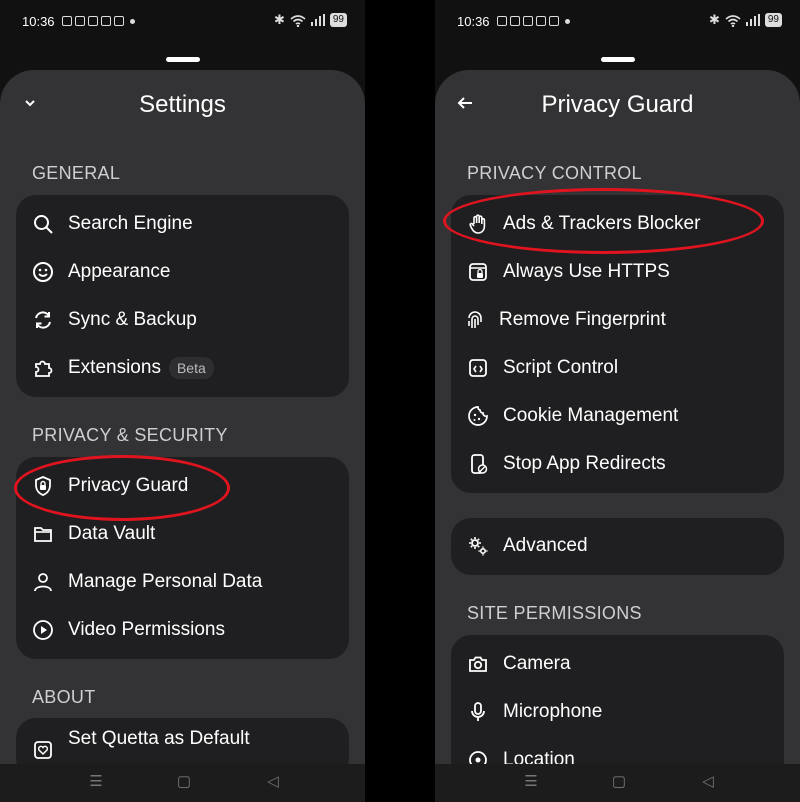  Describe the element at coordinates (114, 367) in the screenshot. I see `extensions-label: Extensions` at that location.